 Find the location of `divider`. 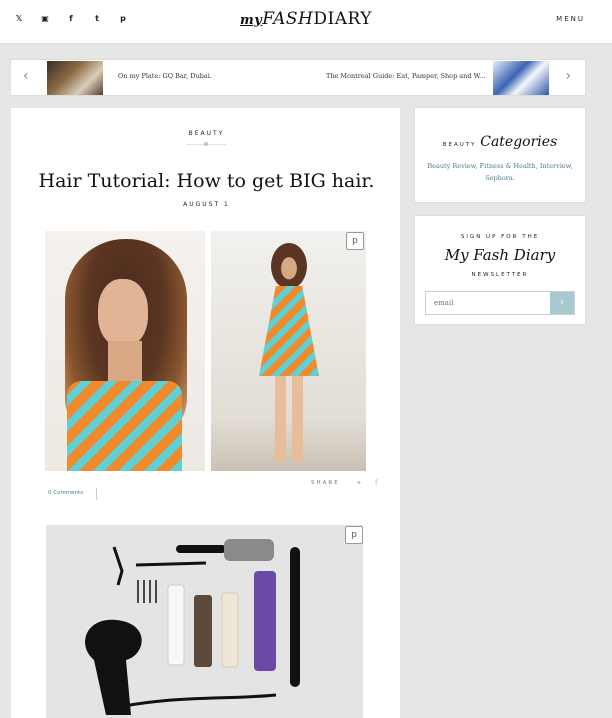

divider is located at coordinates (96, 494).